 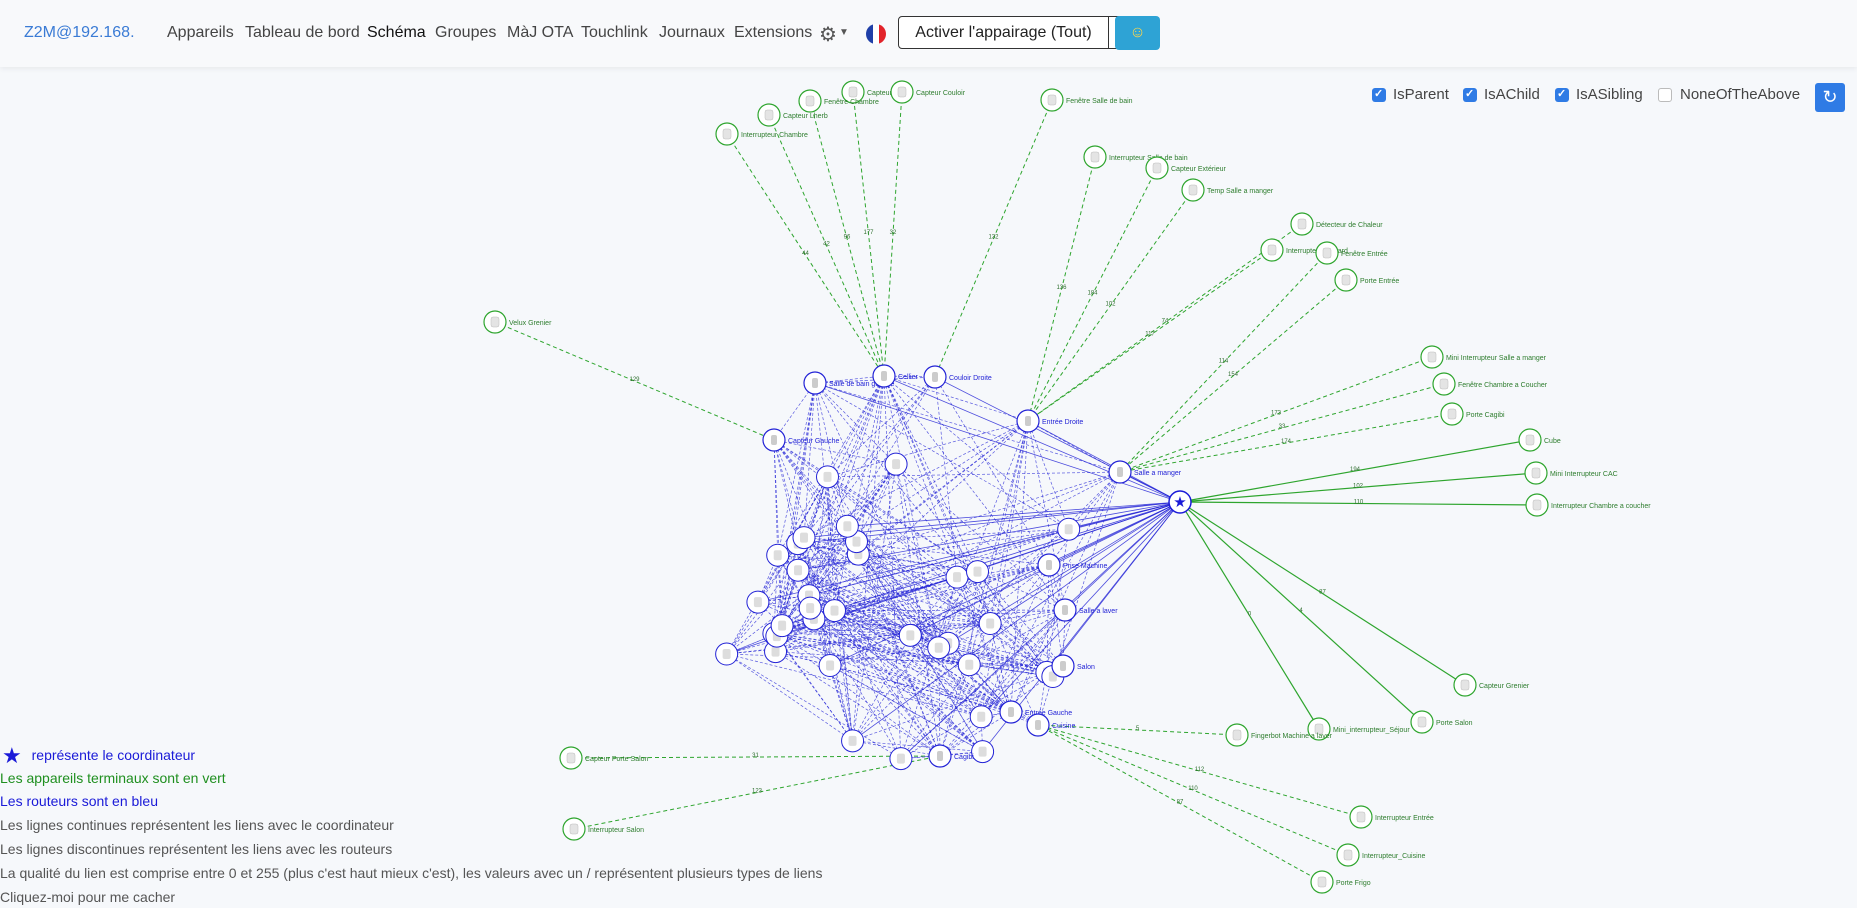 What do you see at coordinates (1180, 502) in the screenshot?
I see `coordinator-node: ★` at bounding box center [1180, 502].